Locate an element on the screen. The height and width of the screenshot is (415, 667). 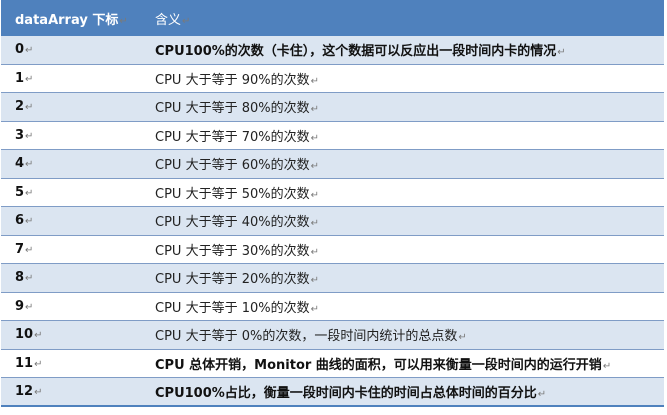
row-meaning-cell: CPU100%占比，衡量一段时间内卡住的时间占总体时间的百分比↵ is located at coordinates (402, 392).